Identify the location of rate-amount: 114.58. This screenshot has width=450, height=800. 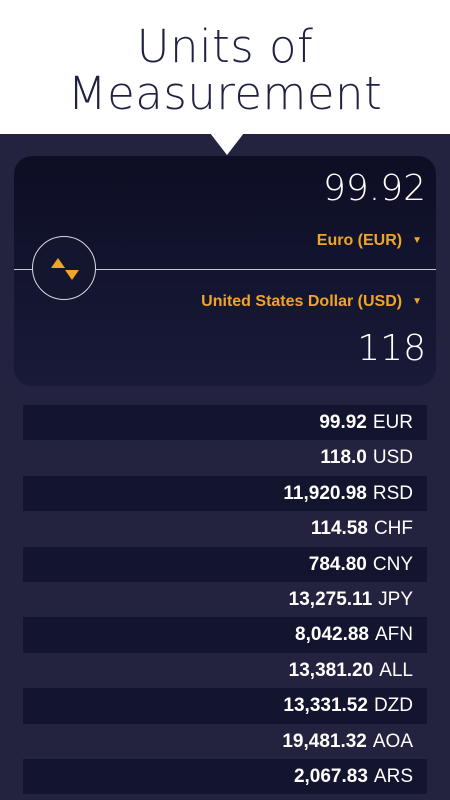
(339, 529).